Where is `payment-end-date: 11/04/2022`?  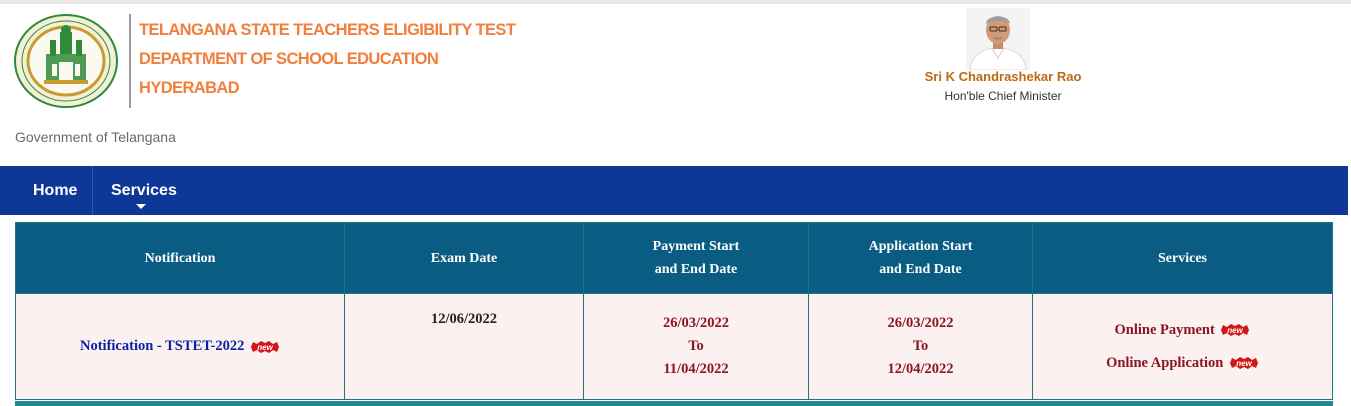
payment-end-date: 11/04/2022 is located at coordinates (696, 369).